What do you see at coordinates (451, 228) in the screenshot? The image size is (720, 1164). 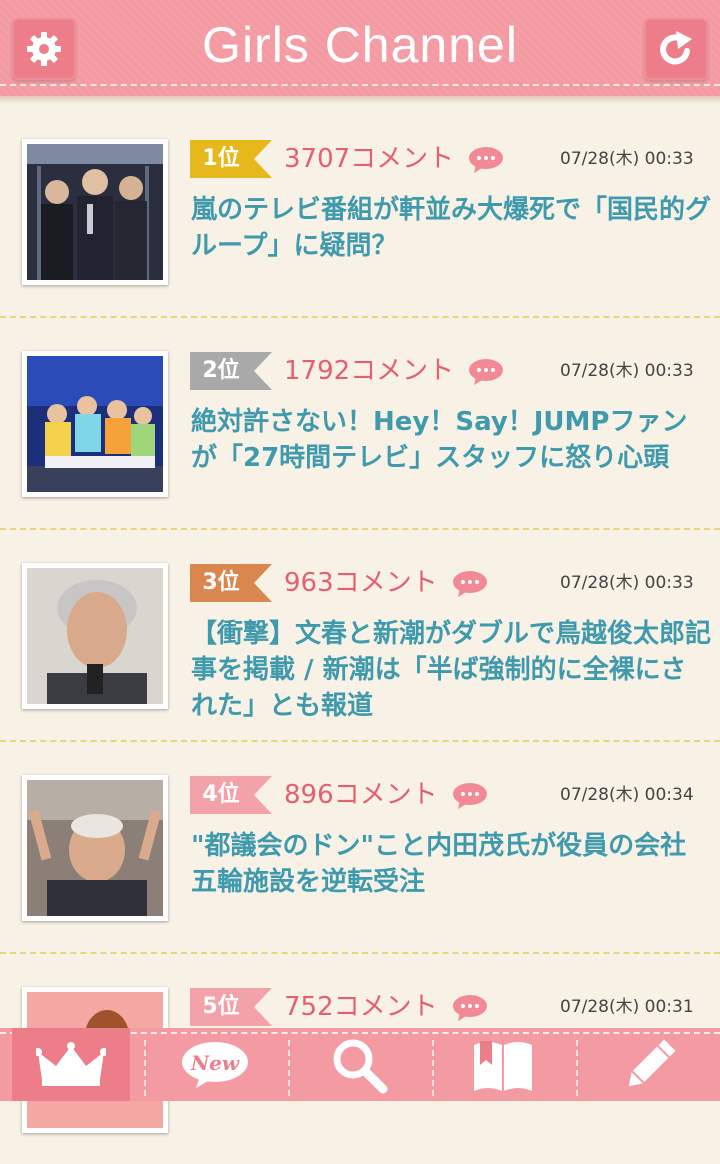 I see `topic-title: 嵐のテレビ番組が軒並み大爆死で「国民的グループ」に疑問？` at bounding box center [451, 228].